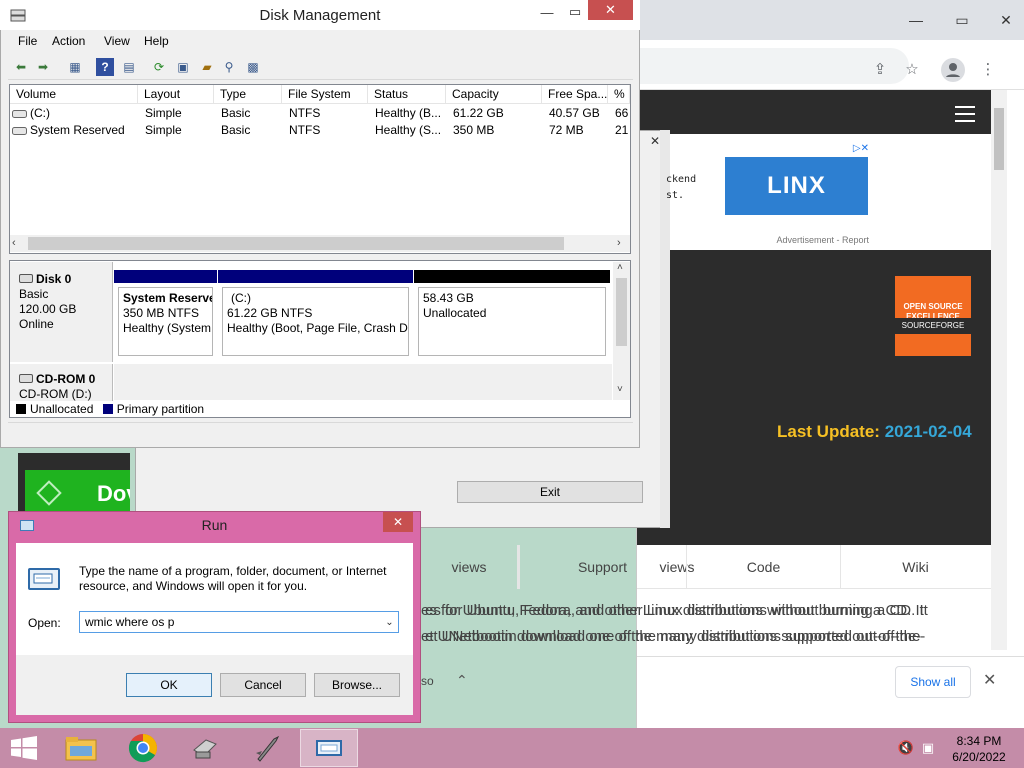 The height and width of the screenshot is (768, 1024). What do you see at coordinates (207, 67) in the screenshot?
I see `open-folder-icon: ▰` at bounding box center [207, 67].